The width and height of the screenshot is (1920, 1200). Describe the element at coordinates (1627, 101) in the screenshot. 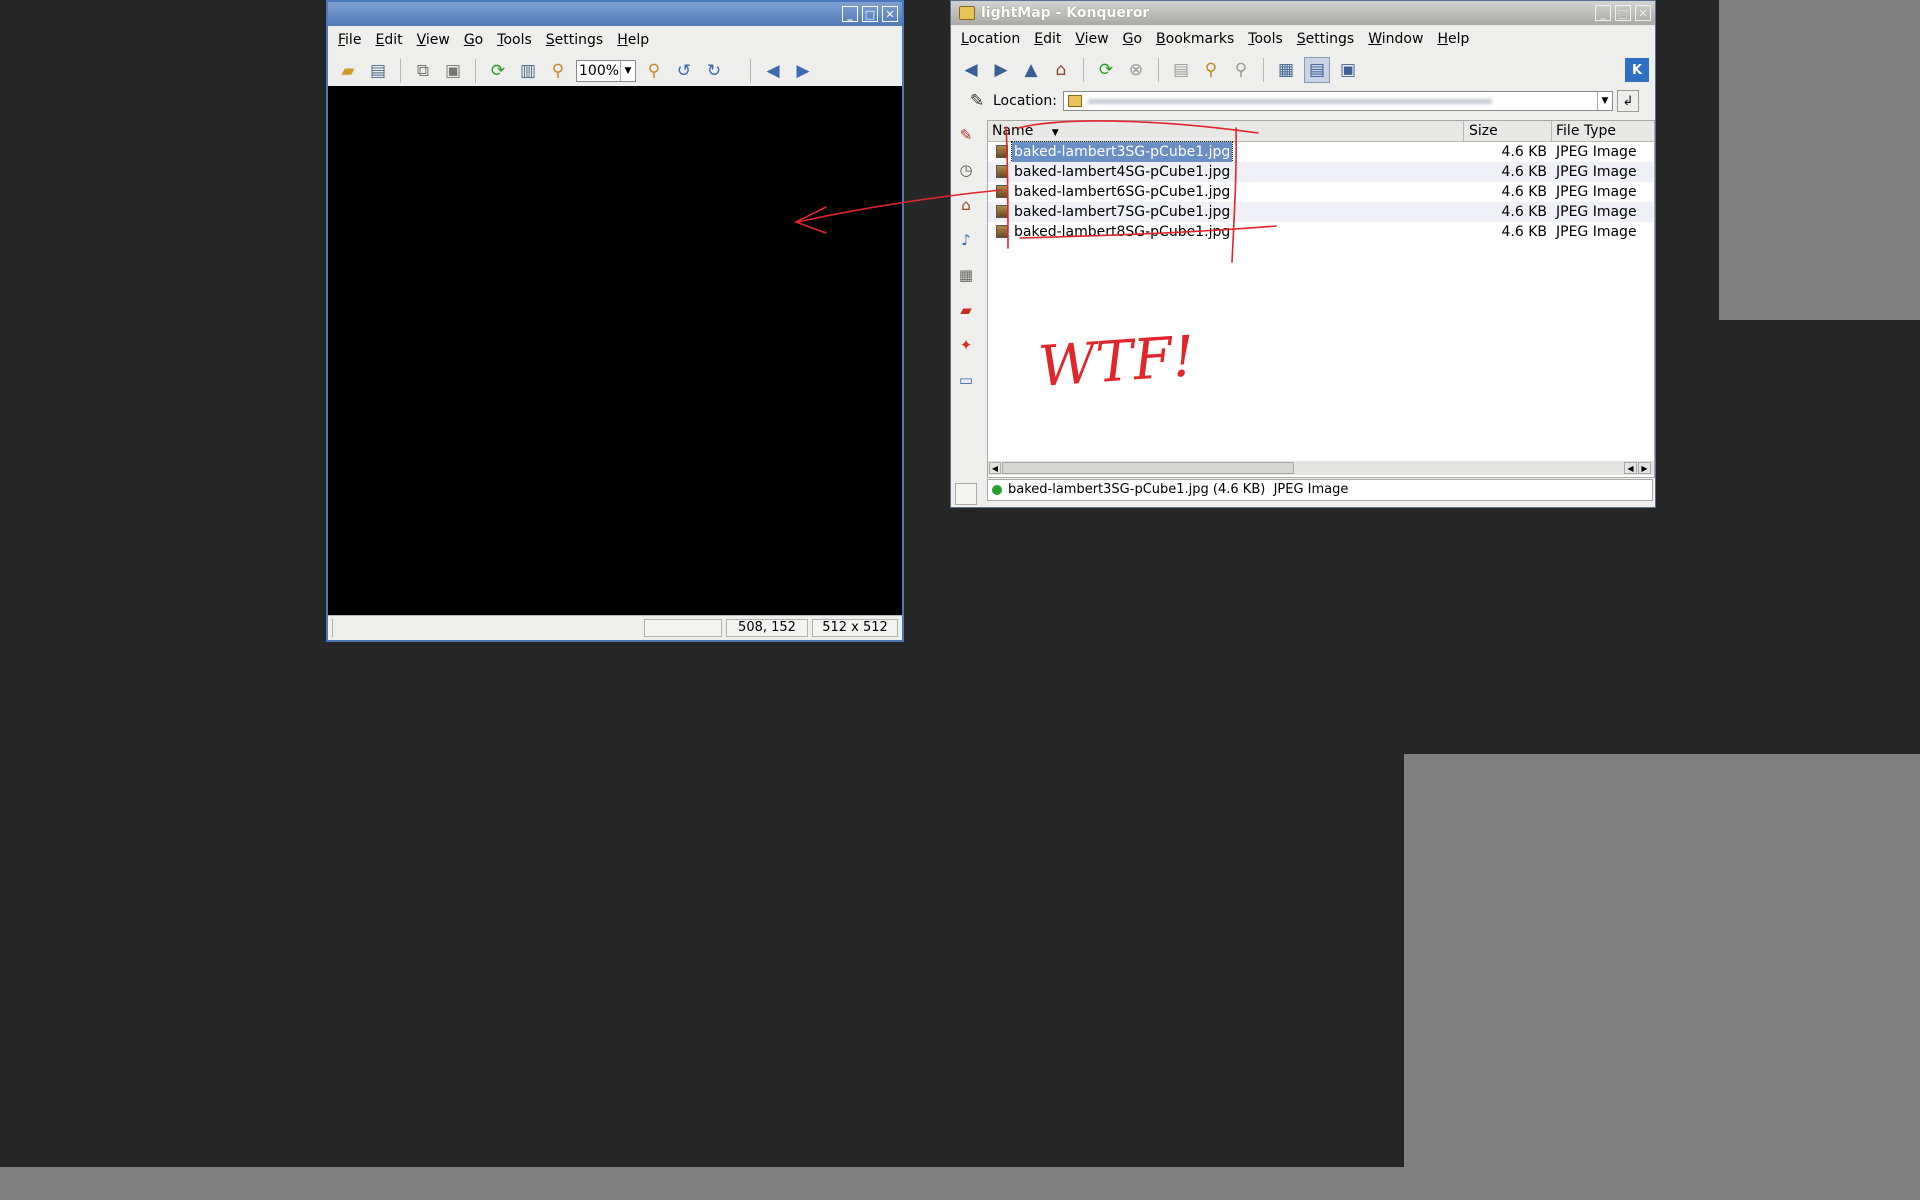

I see `go-icon: ↲` at that location.